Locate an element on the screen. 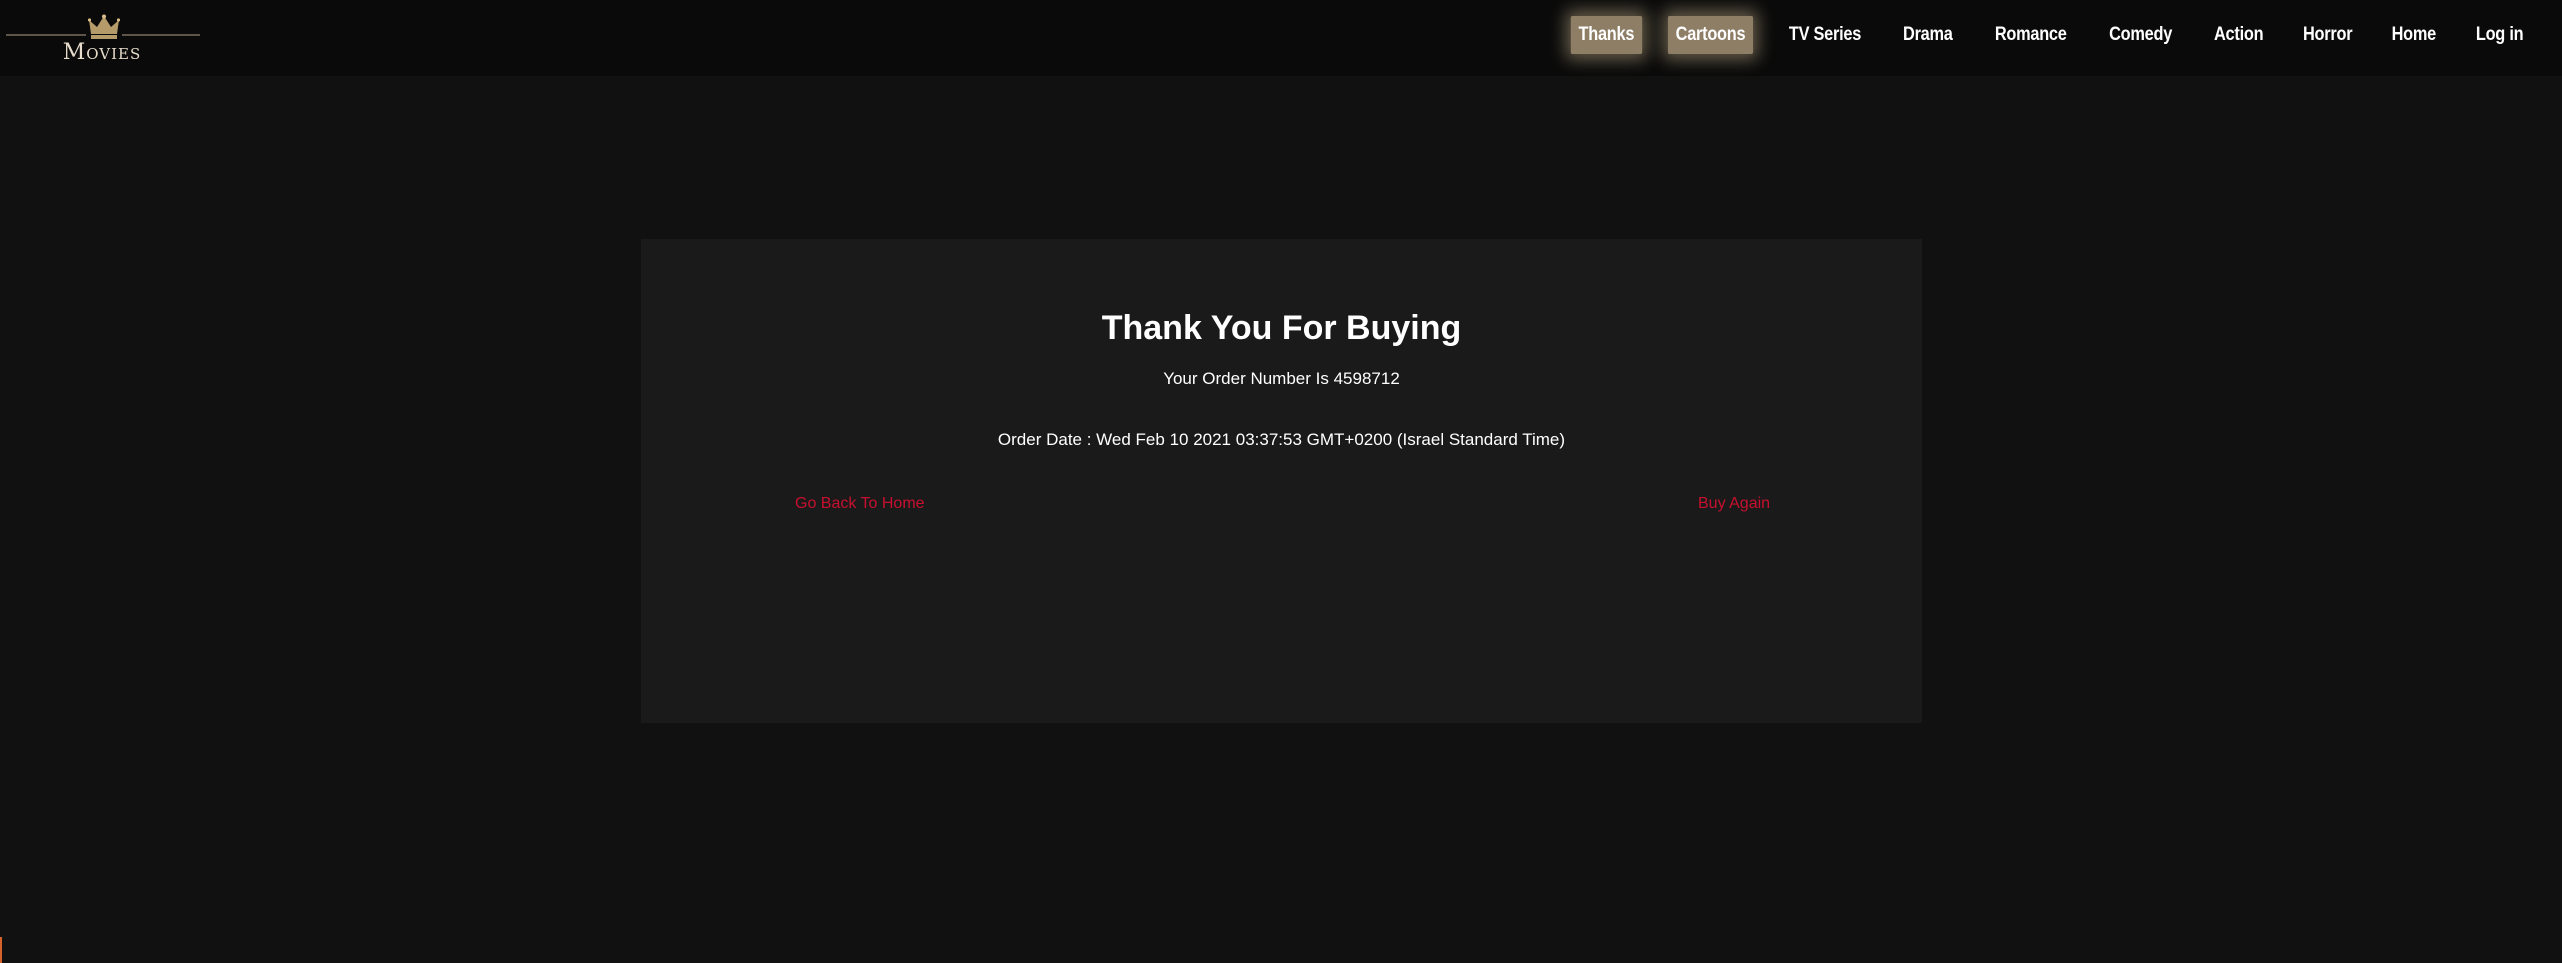 This screenshot has width=2562, height=963. nav-item-tv-series: TV Series is located at coordinates (1826, 35).